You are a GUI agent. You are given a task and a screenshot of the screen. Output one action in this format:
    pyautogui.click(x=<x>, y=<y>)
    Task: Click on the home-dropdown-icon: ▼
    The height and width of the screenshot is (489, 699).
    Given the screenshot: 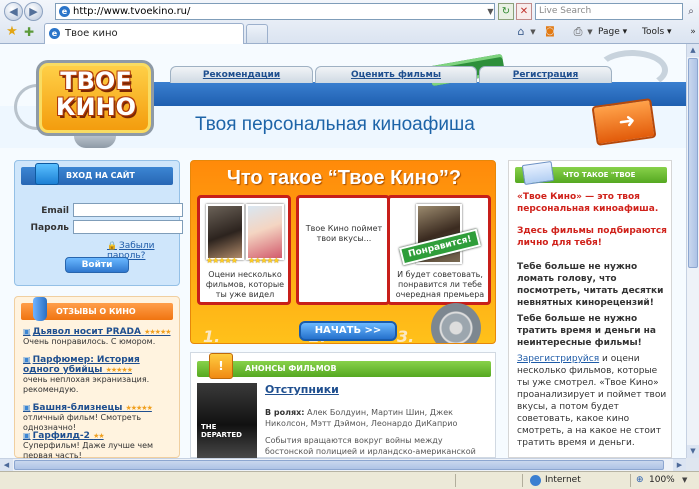 What is the action you would take?
    pyautogui.click(x=533, y=32)
    